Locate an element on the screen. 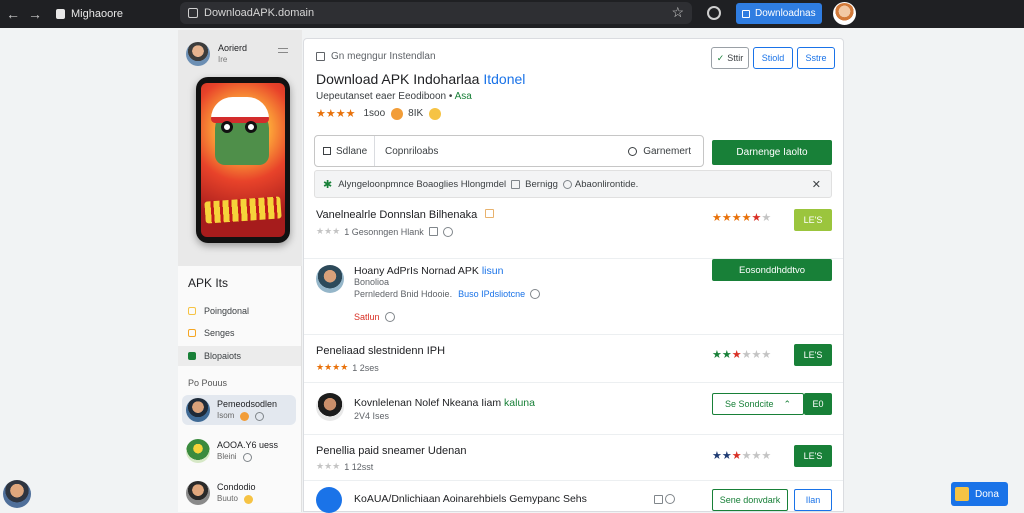 The height and width of the screenshot is (513, 1024). item-meta: ★★★★ 1 2ses is located at coordinates (347, 367).